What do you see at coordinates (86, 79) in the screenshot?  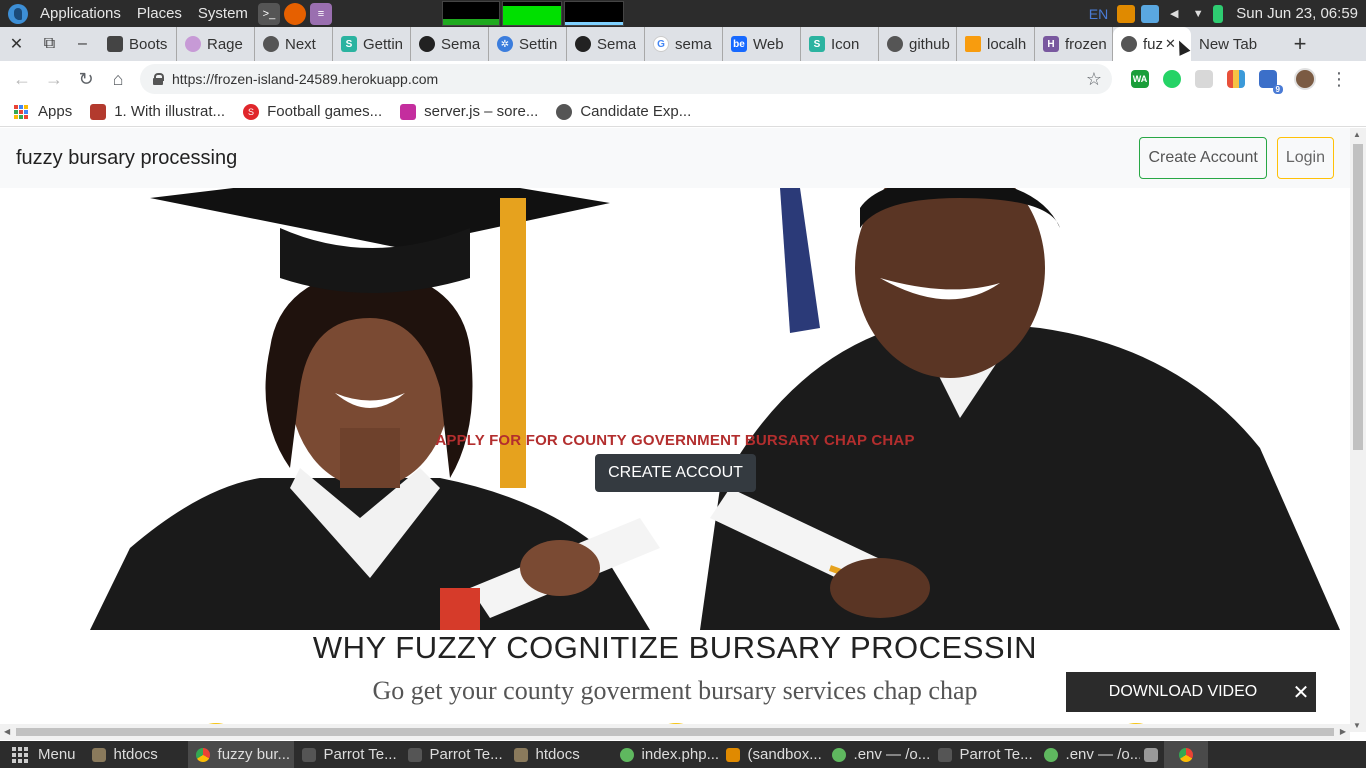 I see `reload-icon: ↻` at bounding box center [86, 79].